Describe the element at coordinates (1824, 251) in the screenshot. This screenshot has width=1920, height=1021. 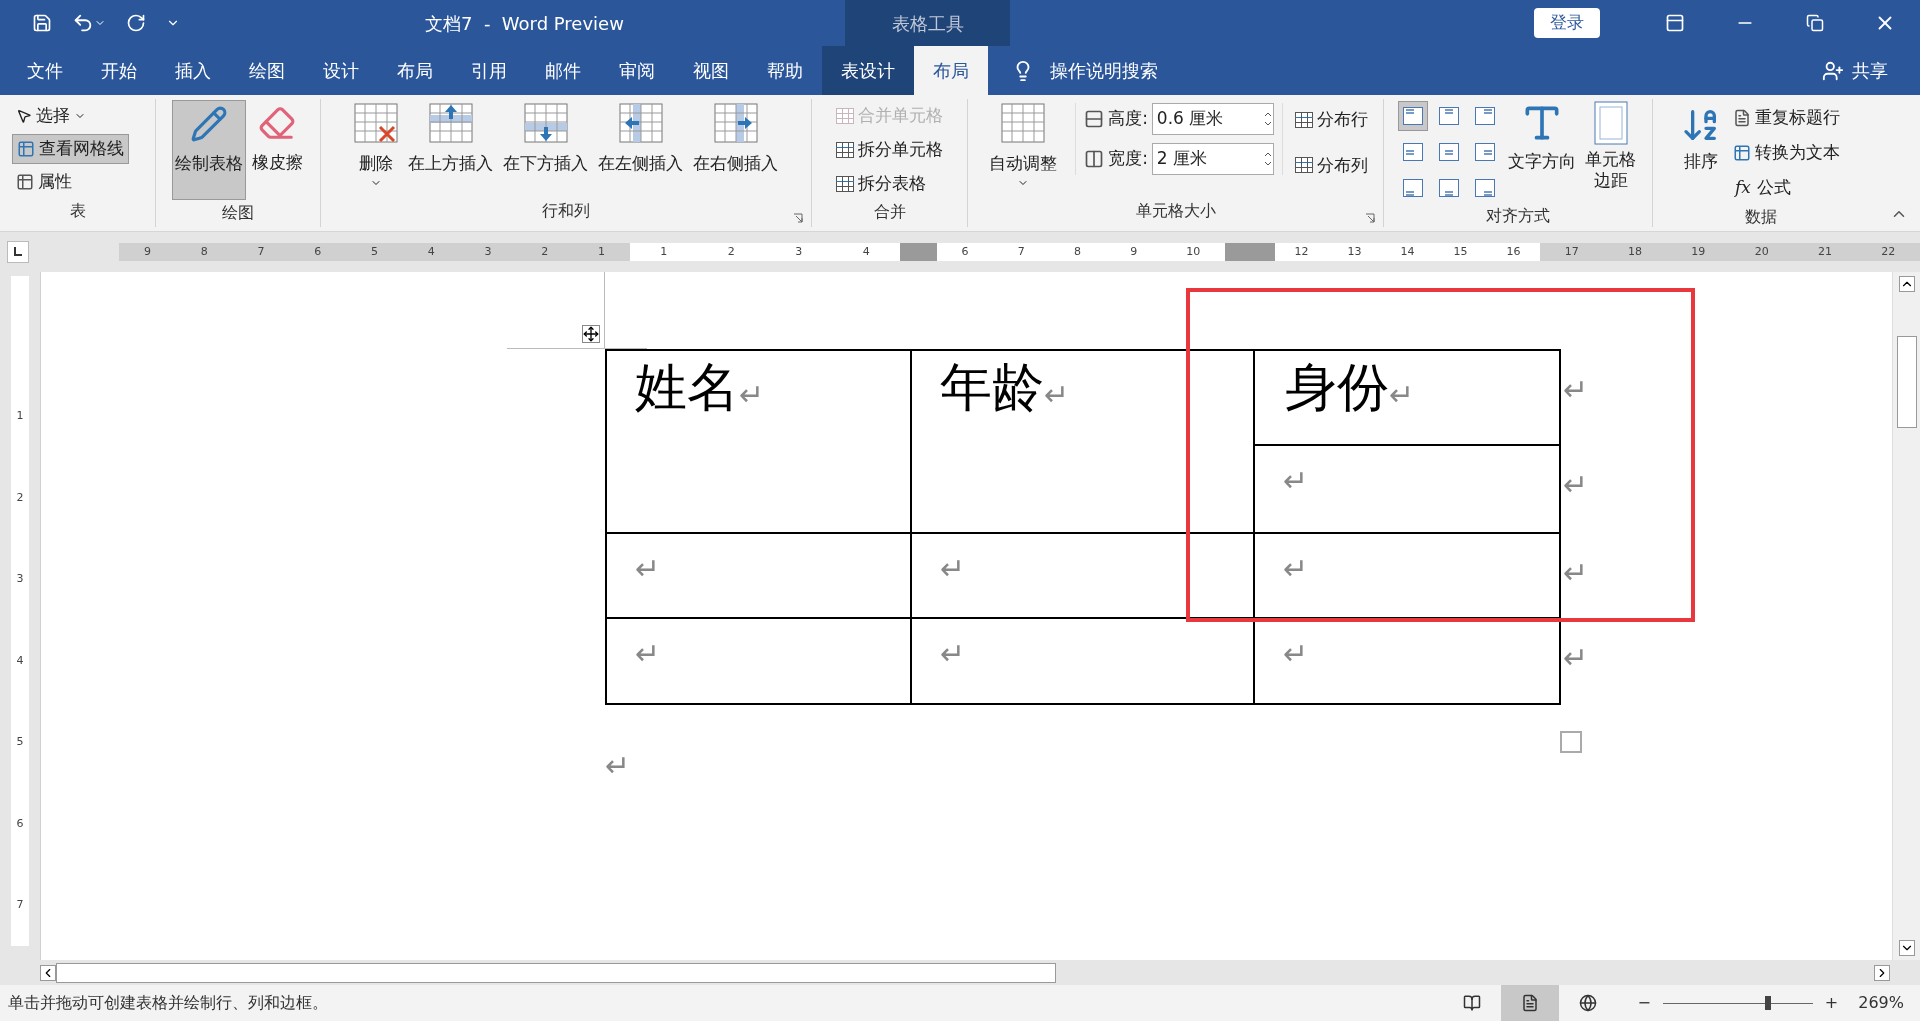
I see `ruler-number: 21` at that location.